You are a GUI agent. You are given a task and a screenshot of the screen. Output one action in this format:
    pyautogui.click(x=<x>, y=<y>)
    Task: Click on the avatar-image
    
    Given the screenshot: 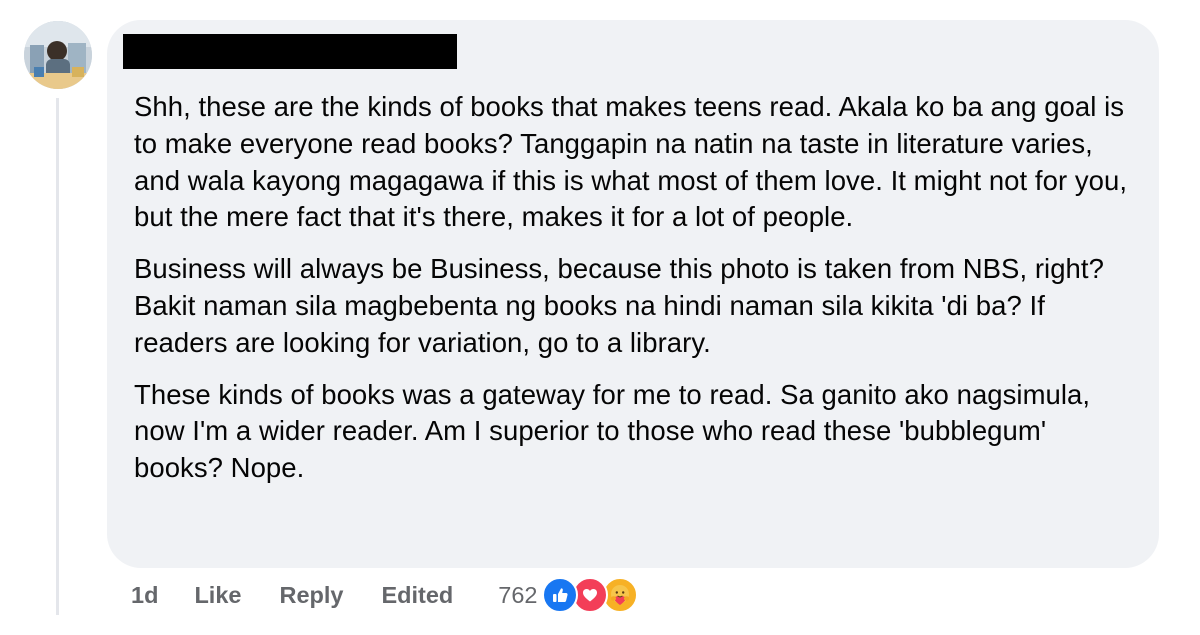 What is the action you would take?
    pyautogui.click(x=58, y=55)
    